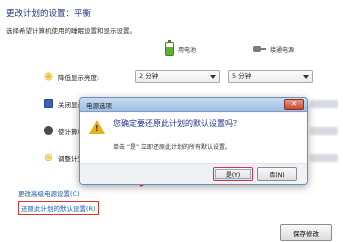  I want to click on battery-column-header: 用电池, so click(181, 48).